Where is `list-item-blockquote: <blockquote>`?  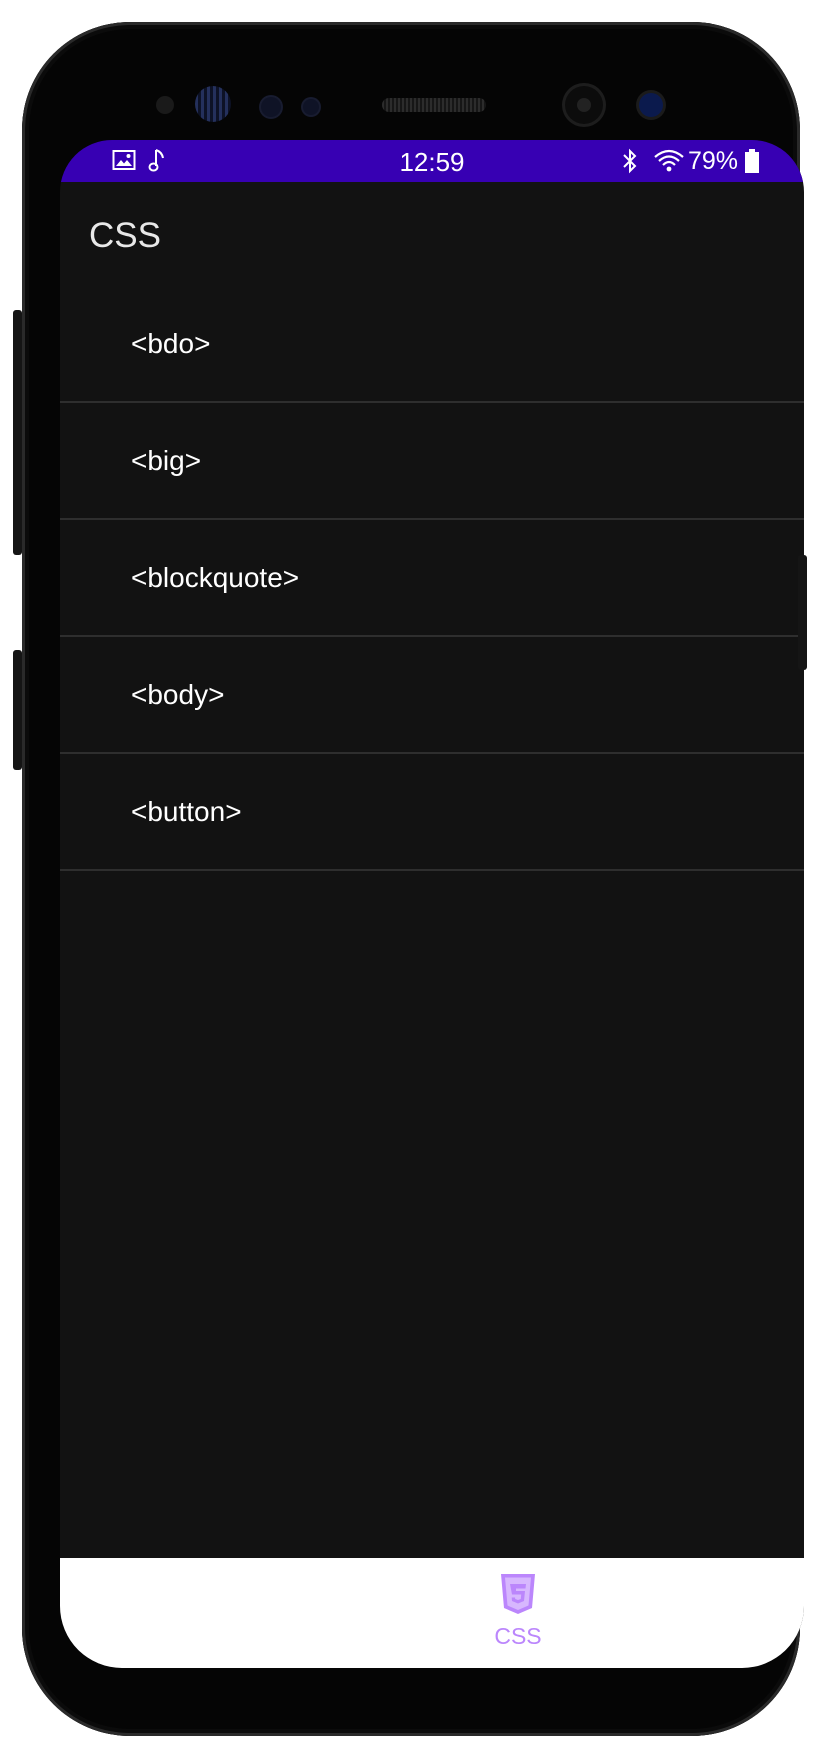 list-item-blockquote: <blockquote> is located at coordinates (432, 578).